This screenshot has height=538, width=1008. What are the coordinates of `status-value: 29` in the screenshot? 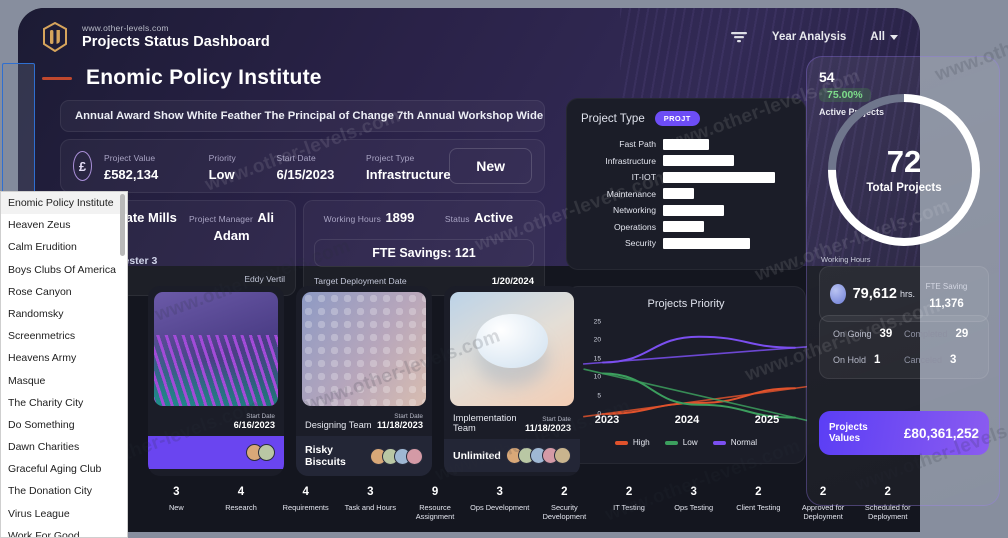 It's located at (962, 334).